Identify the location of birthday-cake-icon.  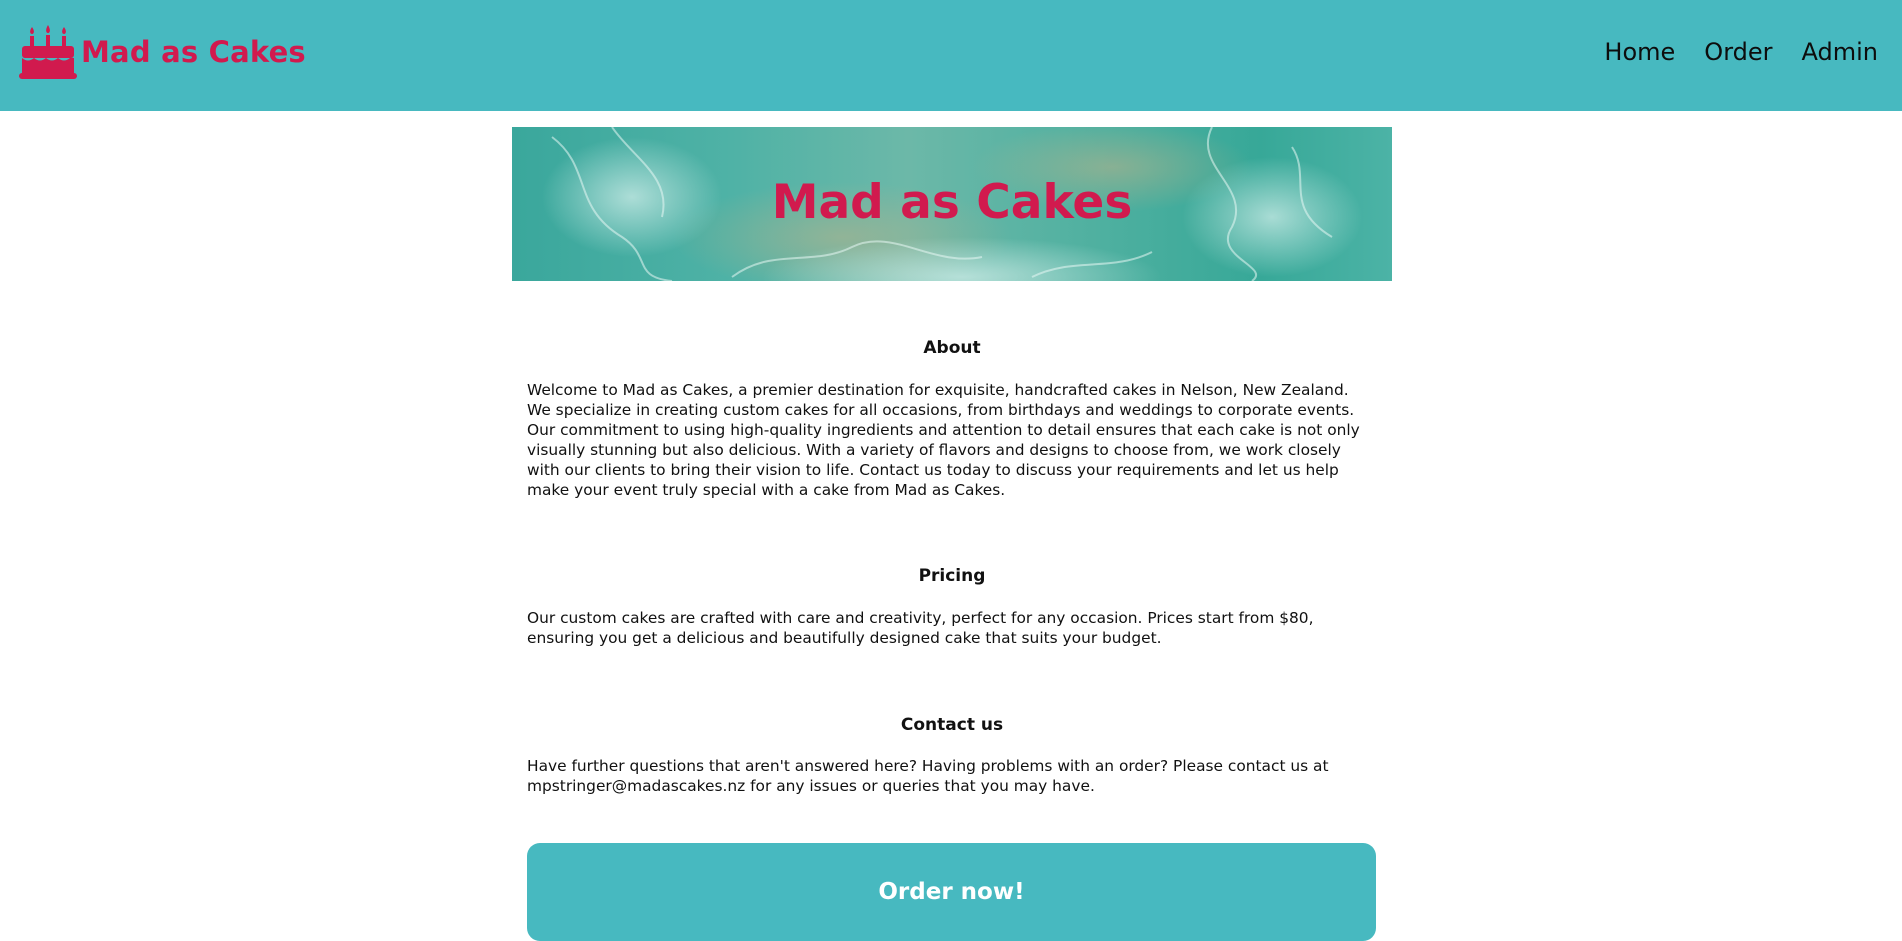
(48, 52).